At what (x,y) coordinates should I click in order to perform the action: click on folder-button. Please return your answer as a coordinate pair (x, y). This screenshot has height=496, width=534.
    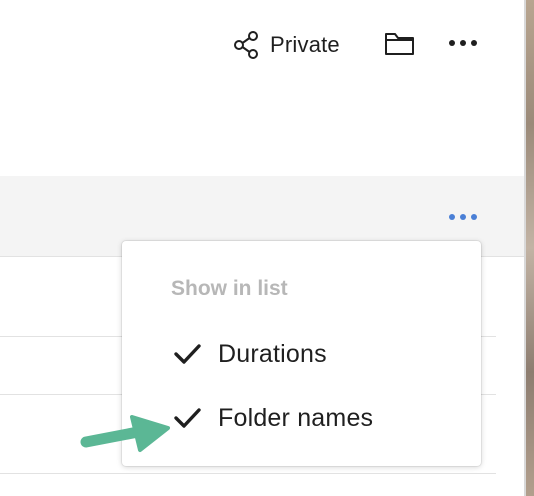
    Looking at the image, I should click on (400, 44).